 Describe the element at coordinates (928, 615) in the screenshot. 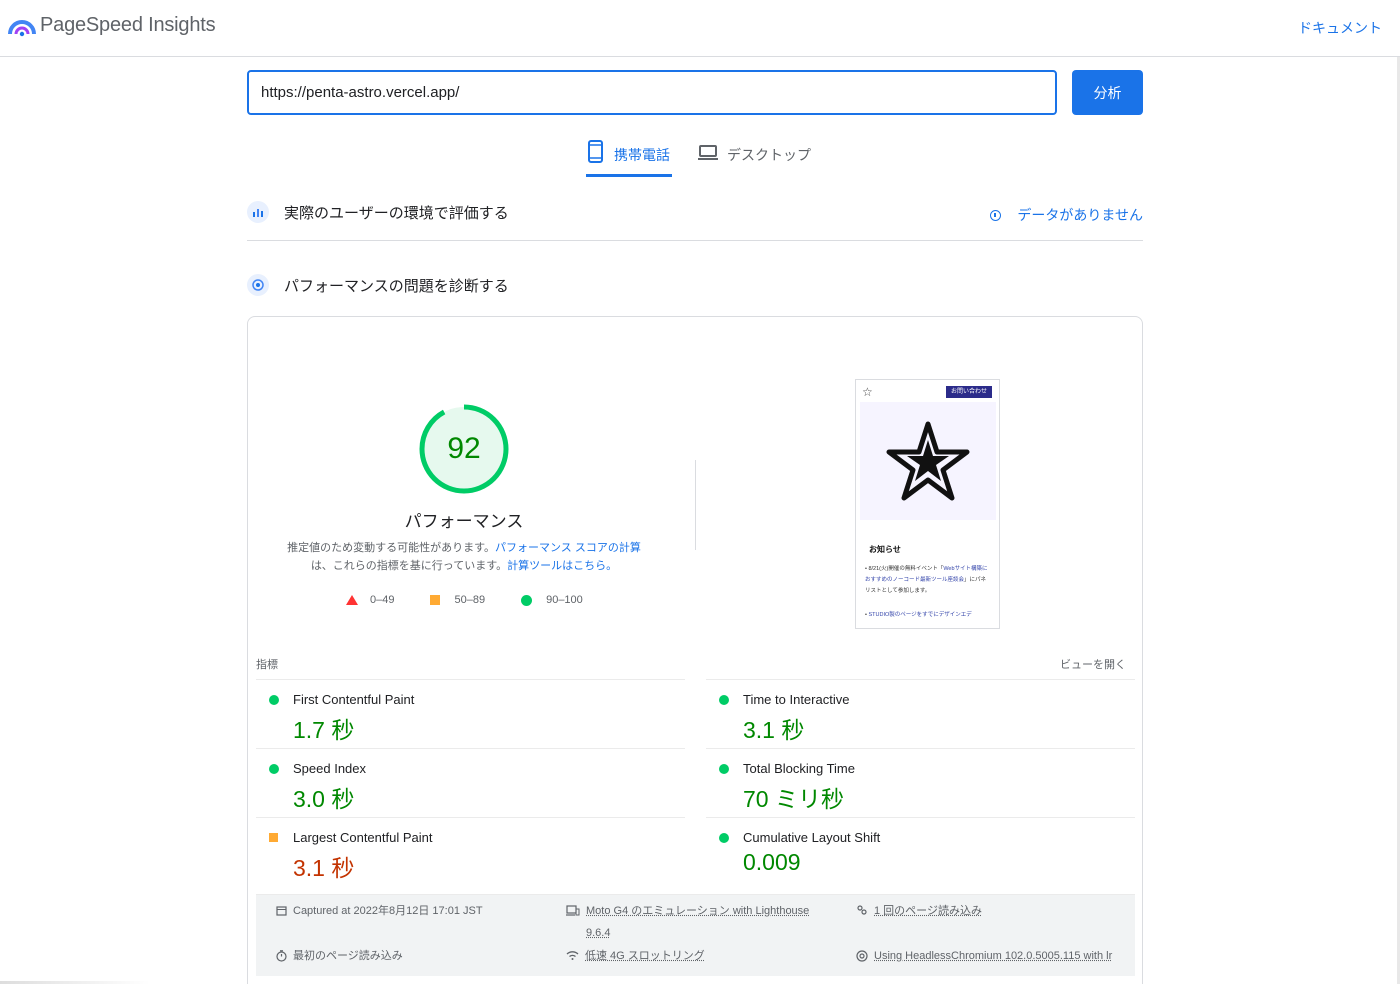

I see `thumb-news-item-2: • STUDIO製のページをすでにデザインエデ` at that location.